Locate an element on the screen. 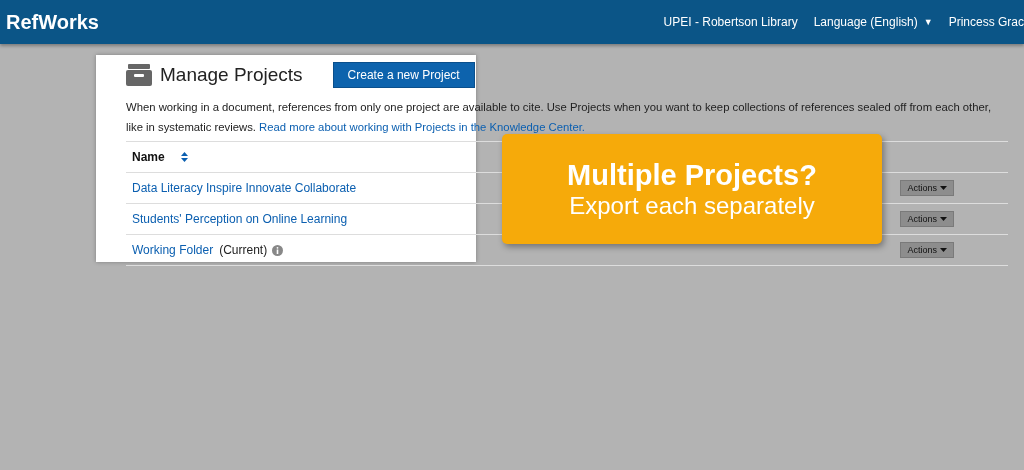 This screenshot has height=470, width=1024. info-icon is located at coordinates (278, 250).